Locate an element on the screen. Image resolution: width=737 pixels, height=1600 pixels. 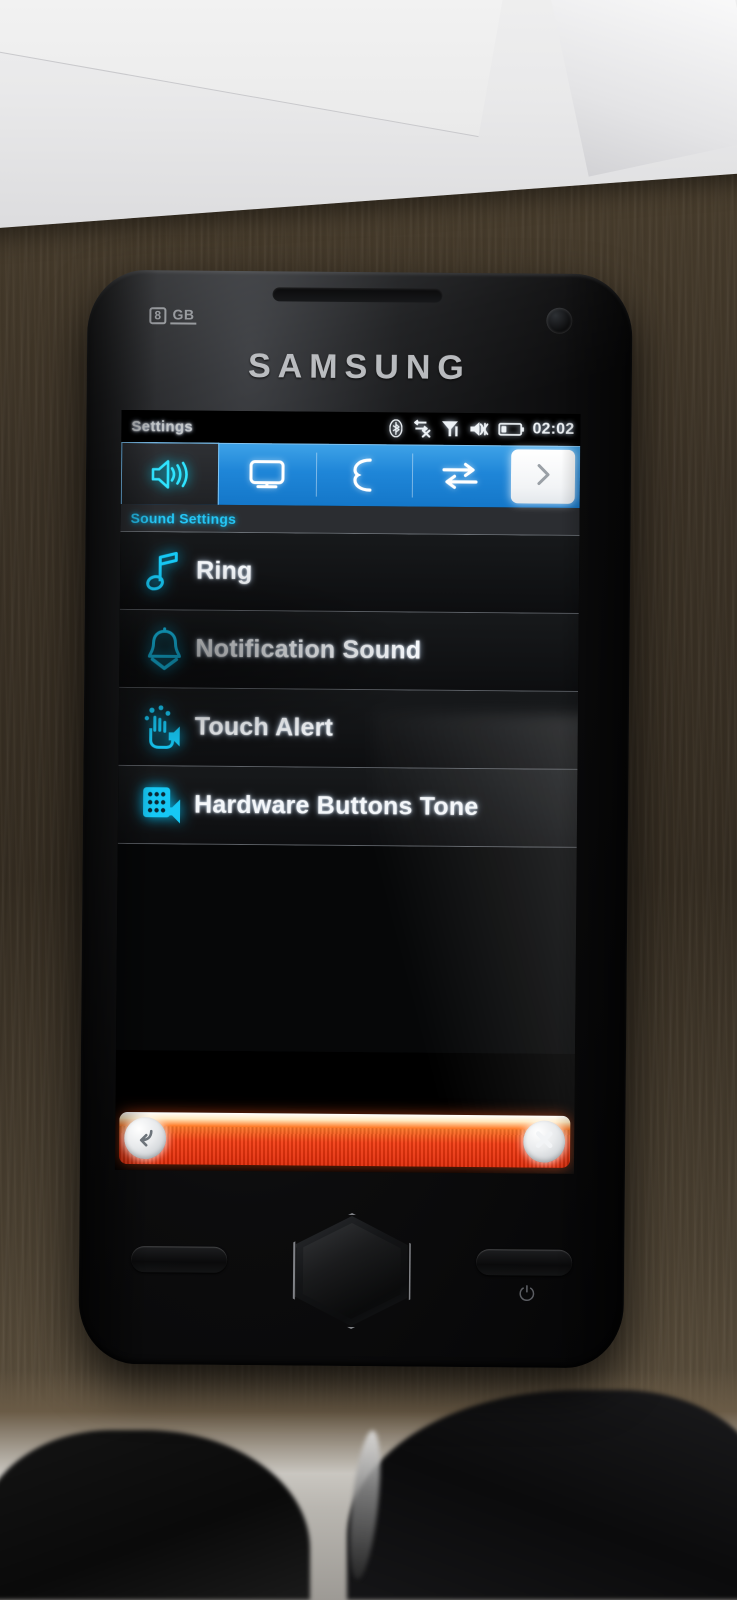
tab-call is located at coordinates (363, 475).